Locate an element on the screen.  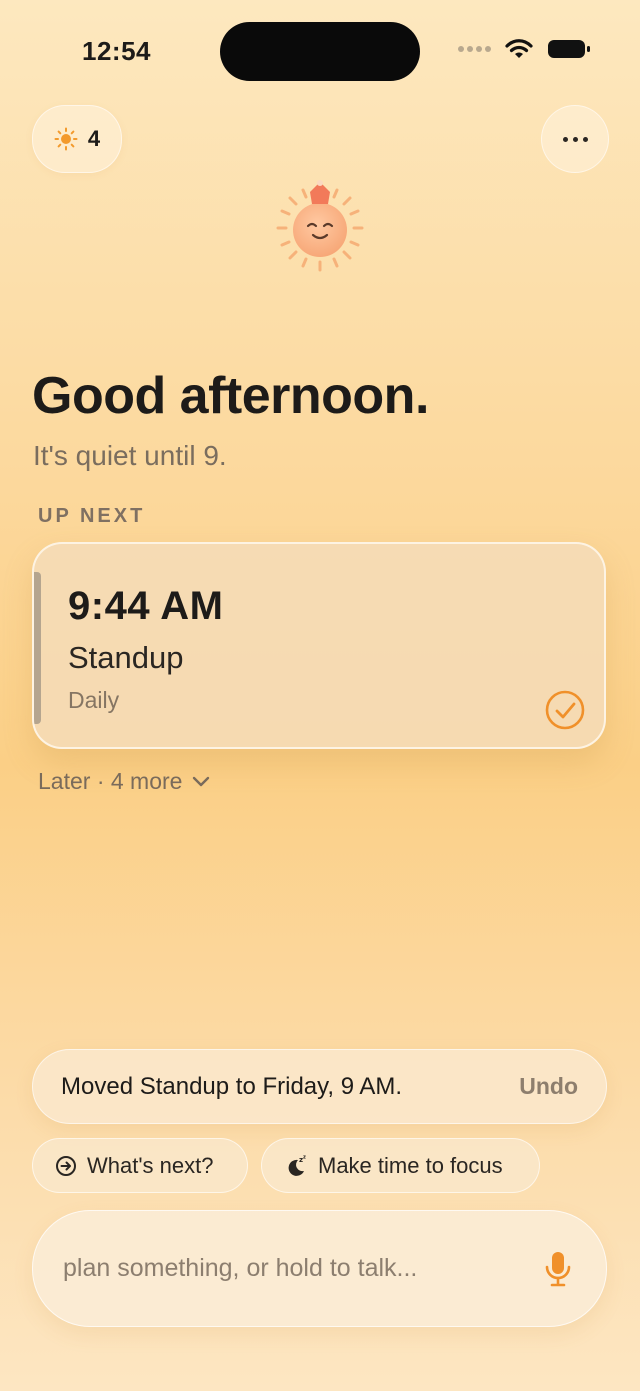
upcoming-event-card: 9:44 AM Standup Daily is located at coordinates (319, 645).